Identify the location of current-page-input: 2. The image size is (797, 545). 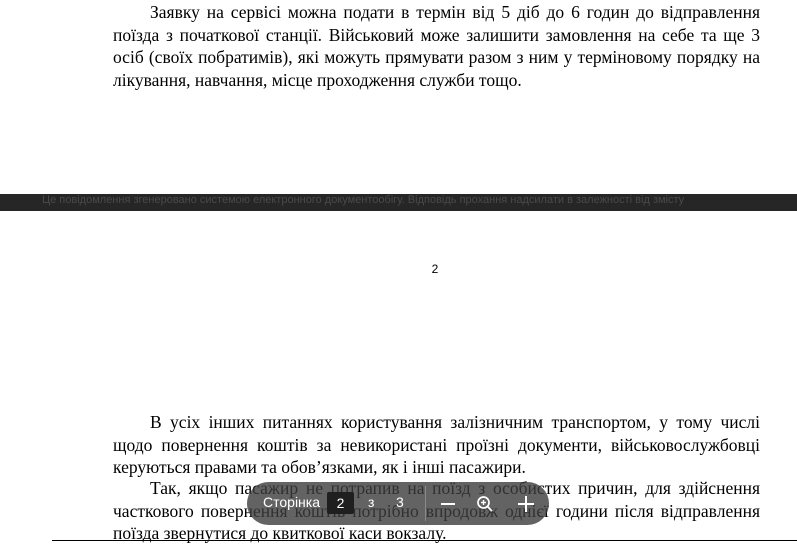
(340, 503).